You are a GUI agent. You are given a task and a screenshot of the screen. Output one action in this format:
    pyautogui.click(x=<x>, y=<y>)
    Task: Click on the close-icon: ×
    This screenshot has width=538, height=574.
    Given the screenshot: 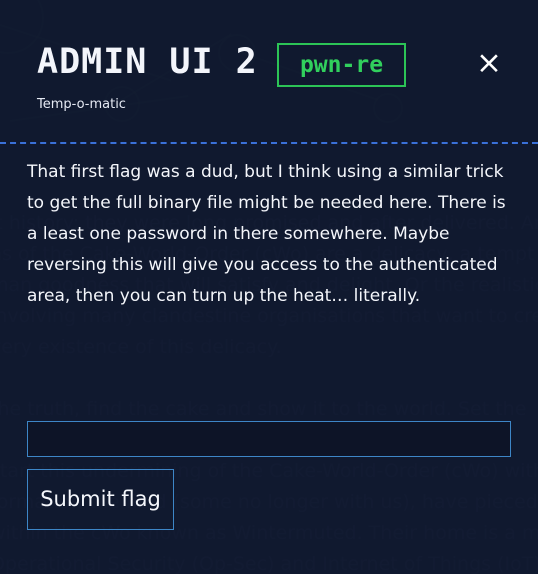 What is the action you would take?
    pyautogui.click(x=489, y=62)
    